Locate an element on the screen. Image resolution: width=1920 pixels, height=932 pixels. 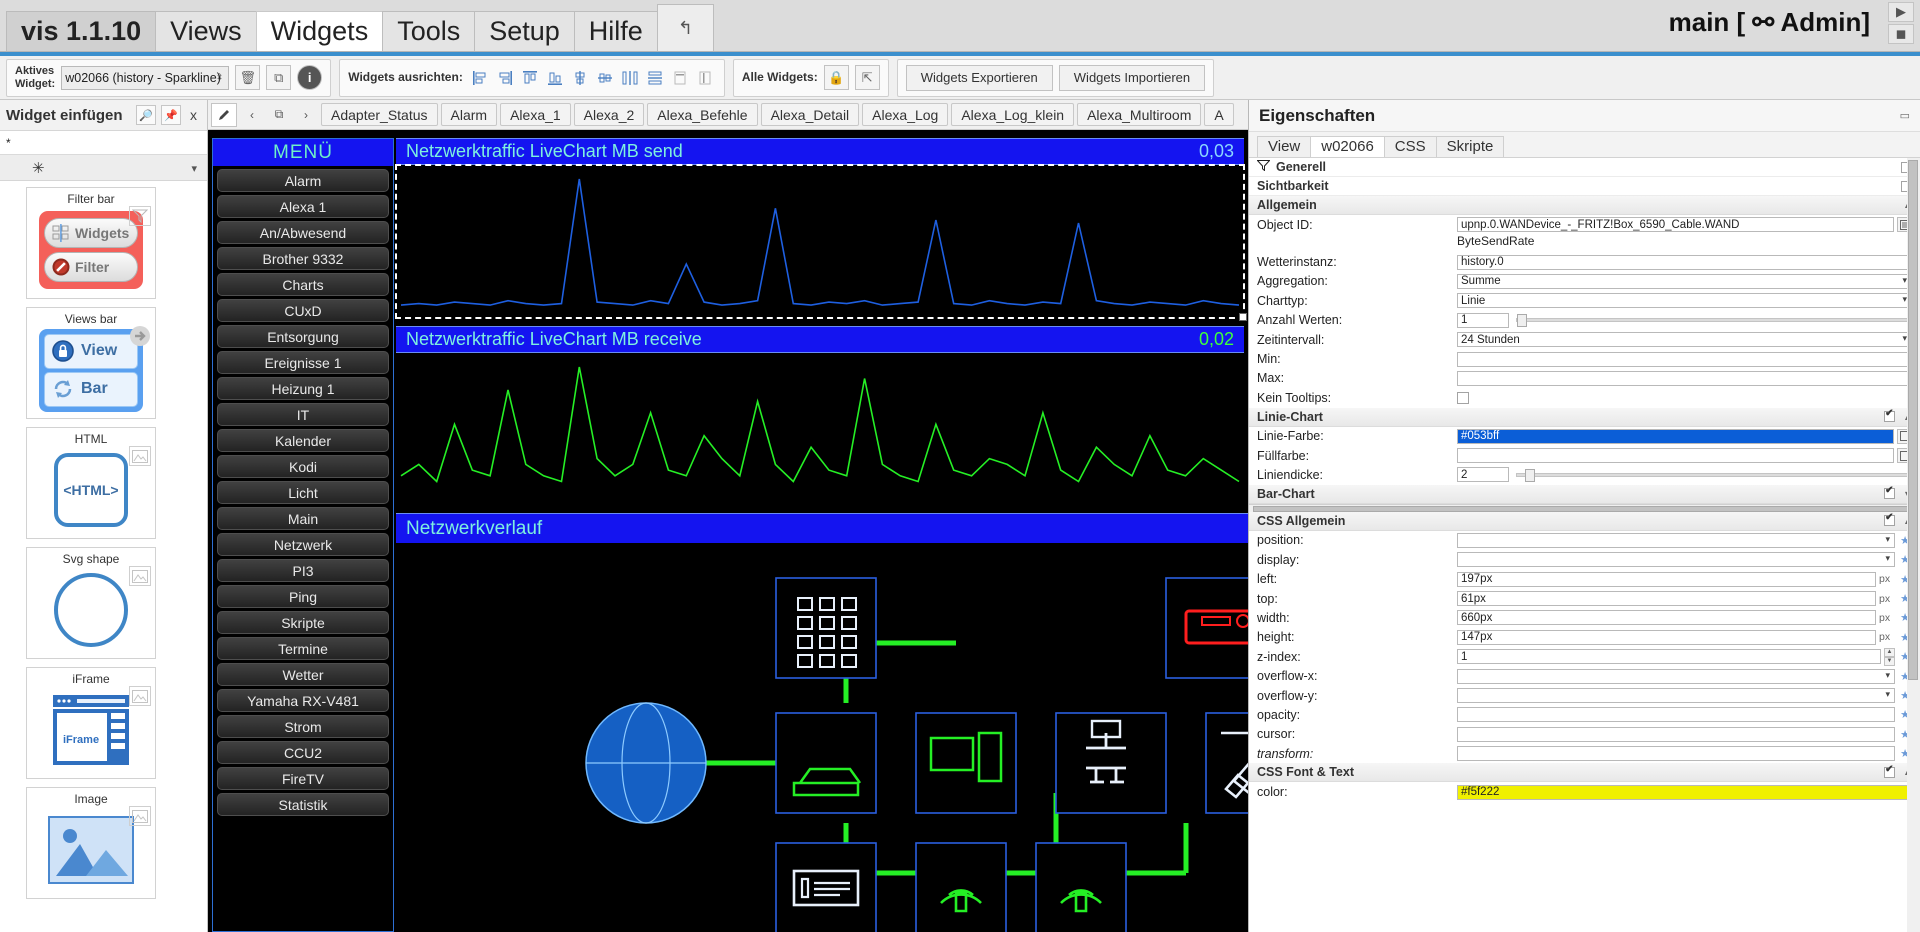
properties-tab-skripte: Skripte is located at coordinates (1470, 146).